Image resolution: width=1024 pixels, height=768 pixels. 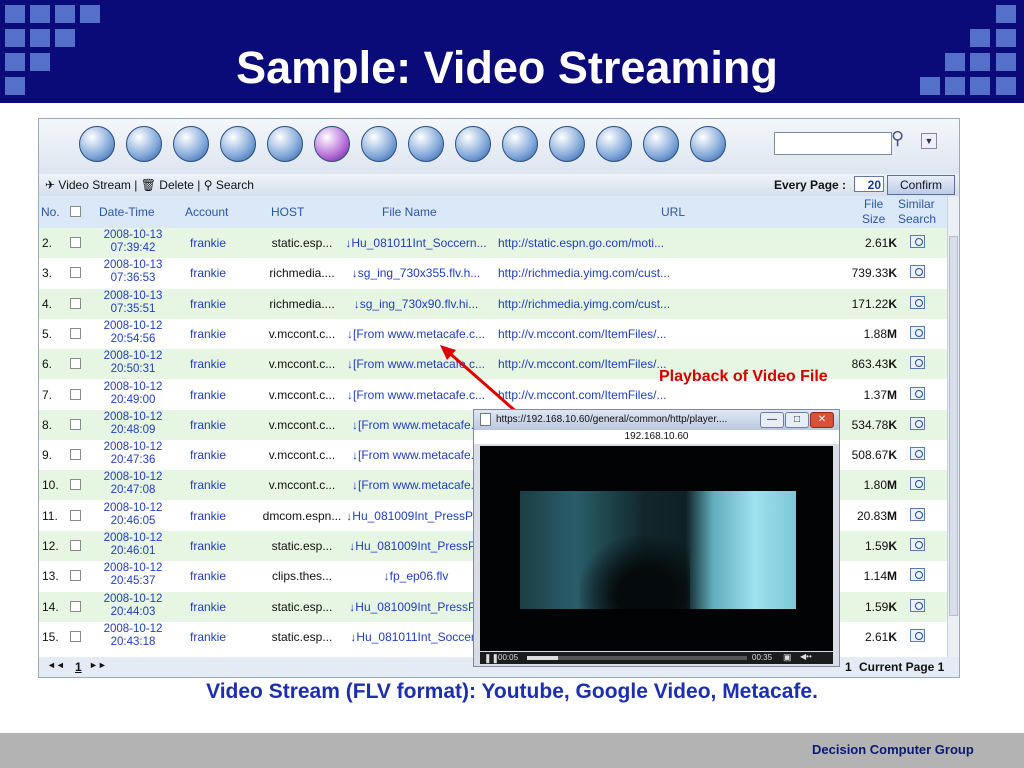 What do you see at coordinates (656, 437) in the screenshot?
I see `player-ip: 192.168.10.60` at bounding box center [656, 437].